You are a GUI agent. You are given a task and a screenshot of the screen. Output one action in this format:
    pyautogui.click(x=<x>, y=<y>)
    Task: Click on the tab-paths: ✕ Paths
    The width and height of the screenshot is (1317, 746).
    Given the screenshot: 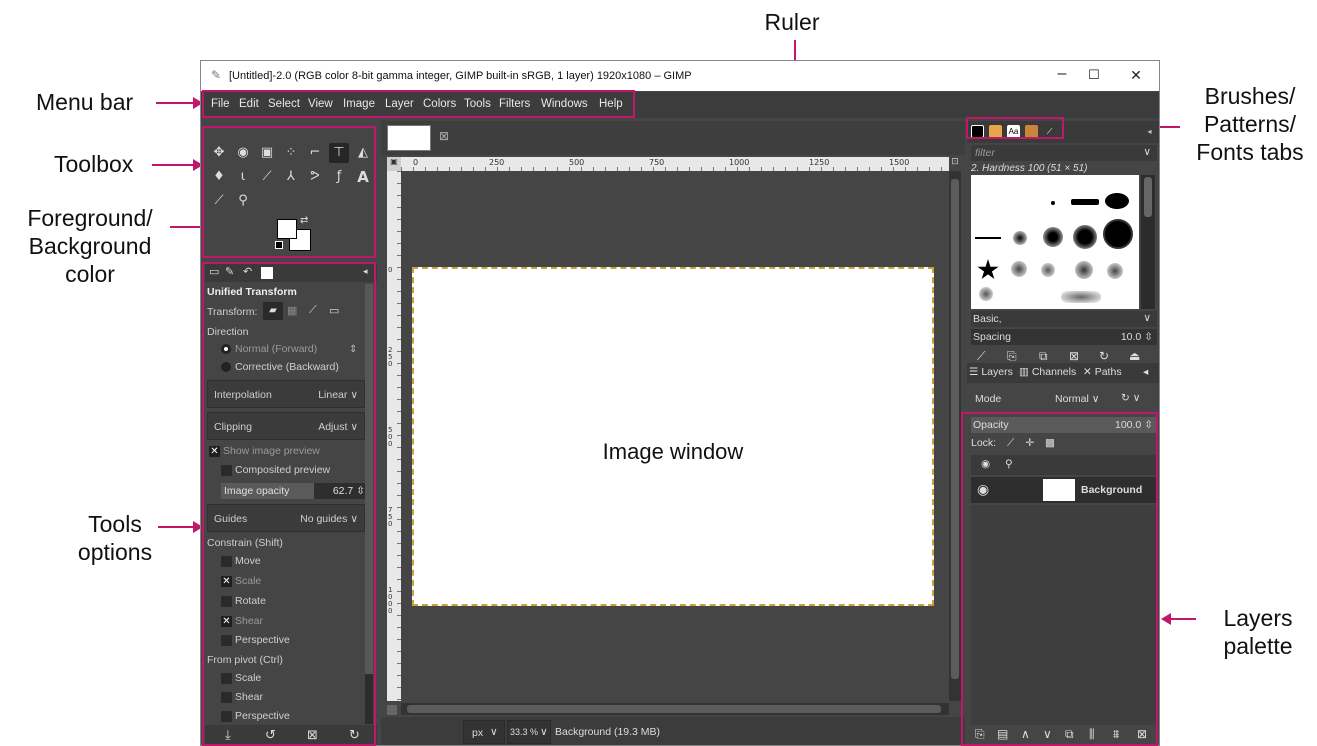 What is the action you would take?
    pyautogui.click(x=1102, y=372)
    